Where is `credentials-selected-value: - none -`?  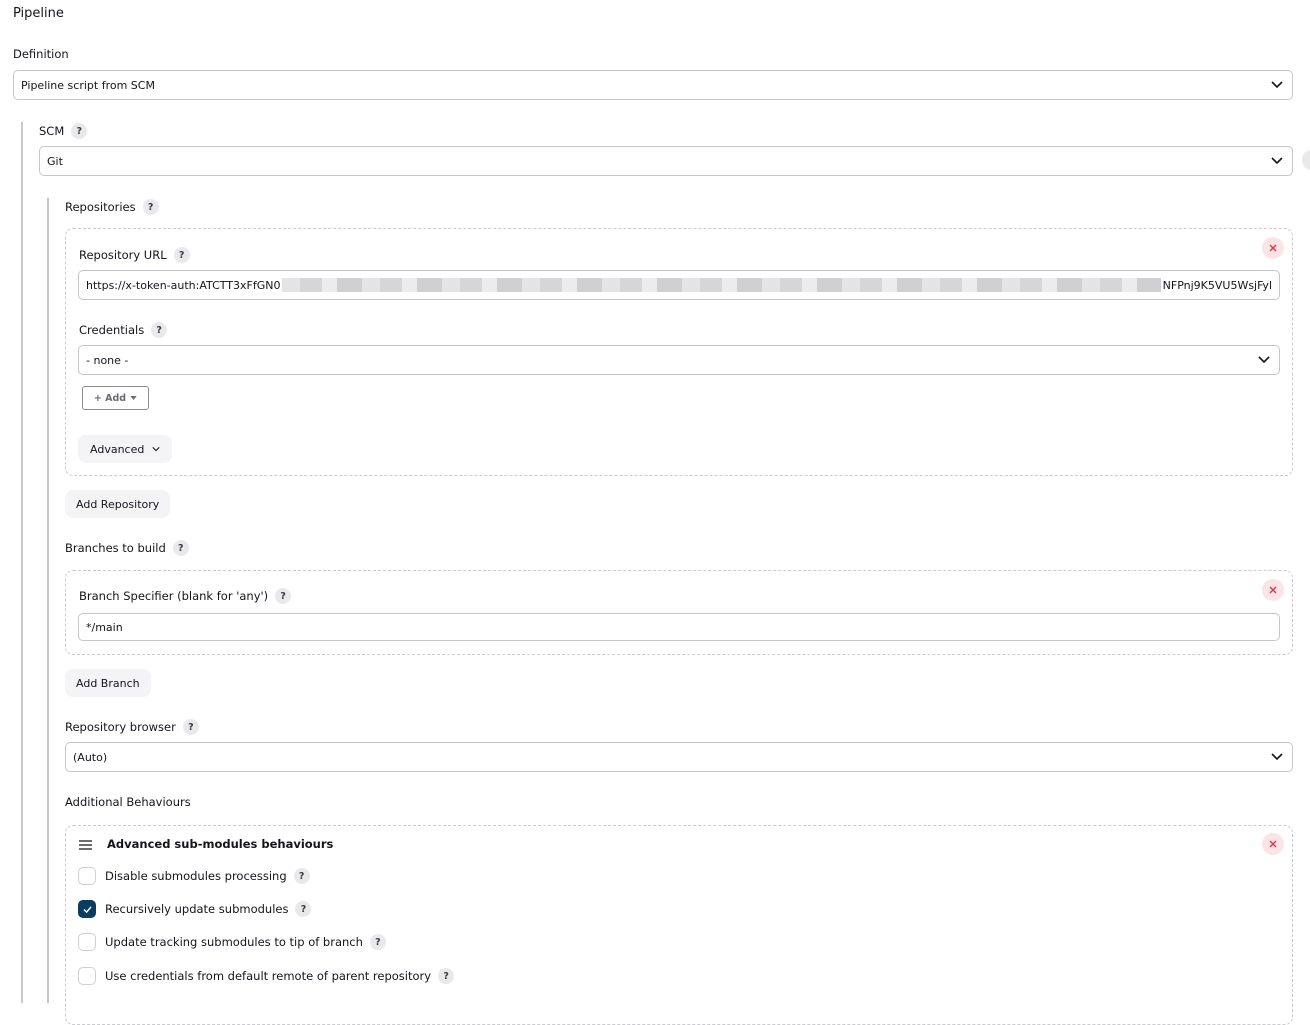
credentials-selected-value: - none - is located at coordinates (107, 360).